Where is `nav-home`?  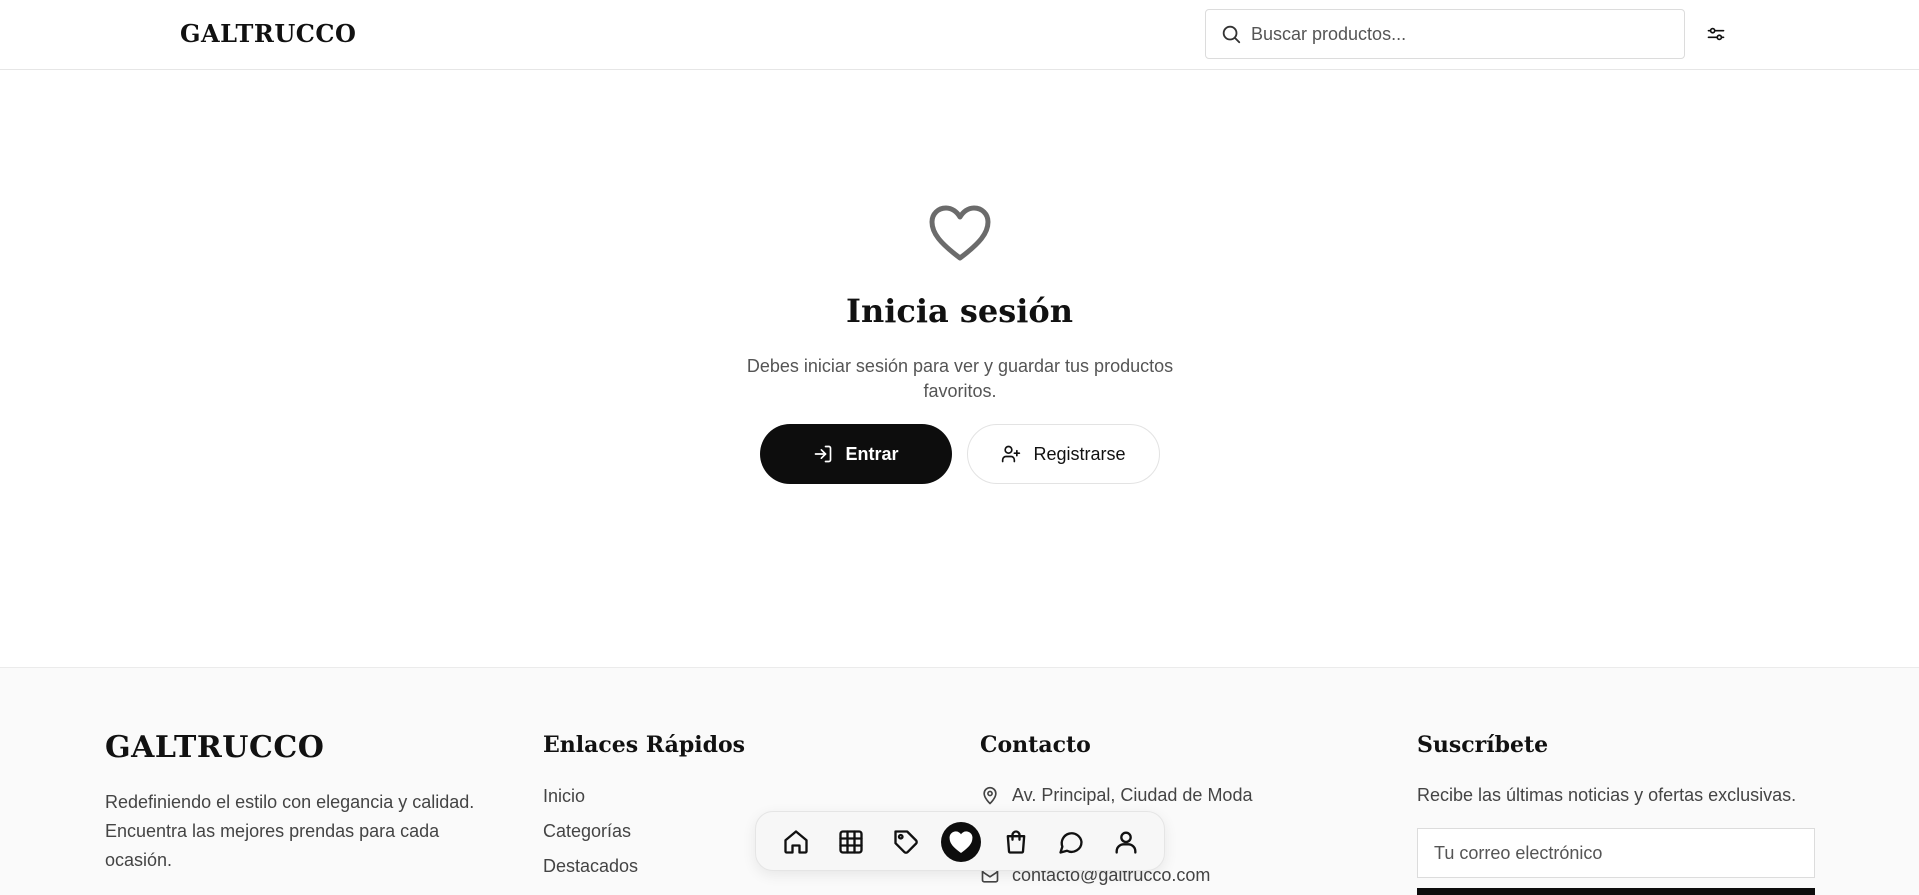
nav-home is located at coordinates (796, 842).